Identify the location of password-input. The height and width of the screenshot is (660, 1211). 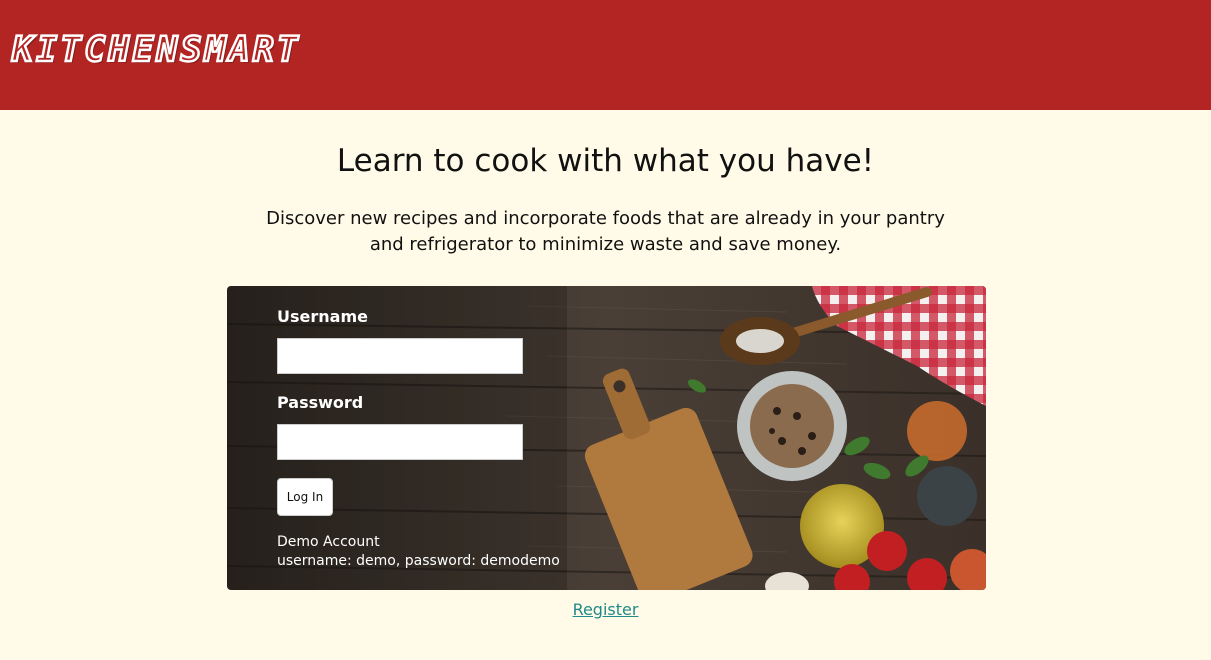
(400, 442).